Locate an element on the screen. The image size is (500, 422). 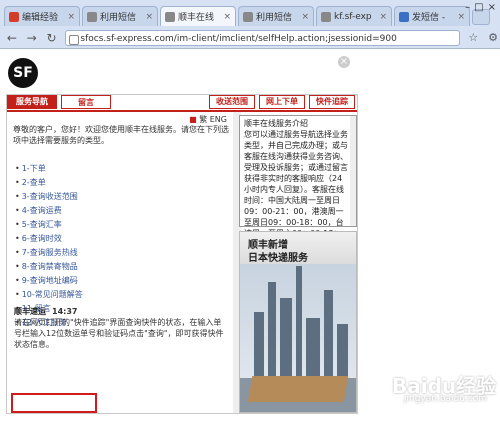
menu-item: • 9-查询地址编码 is located at coordinates (120, 281).